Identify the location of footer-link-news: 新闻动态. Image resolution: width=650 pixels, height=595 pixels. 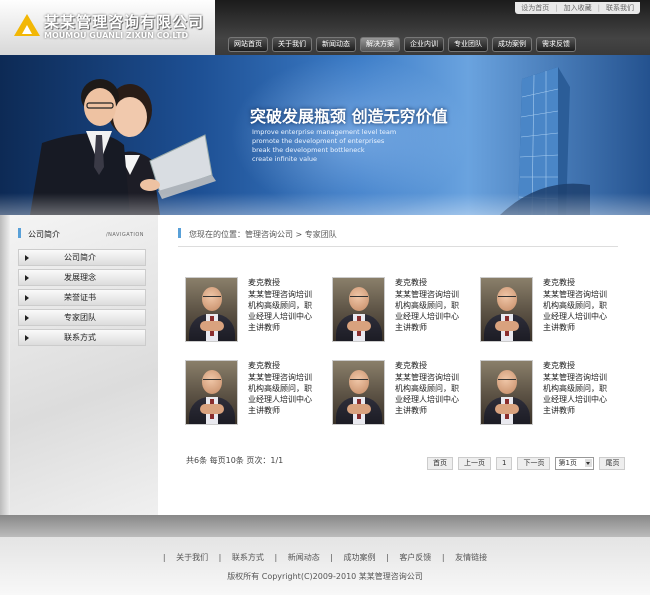
(304, 557).